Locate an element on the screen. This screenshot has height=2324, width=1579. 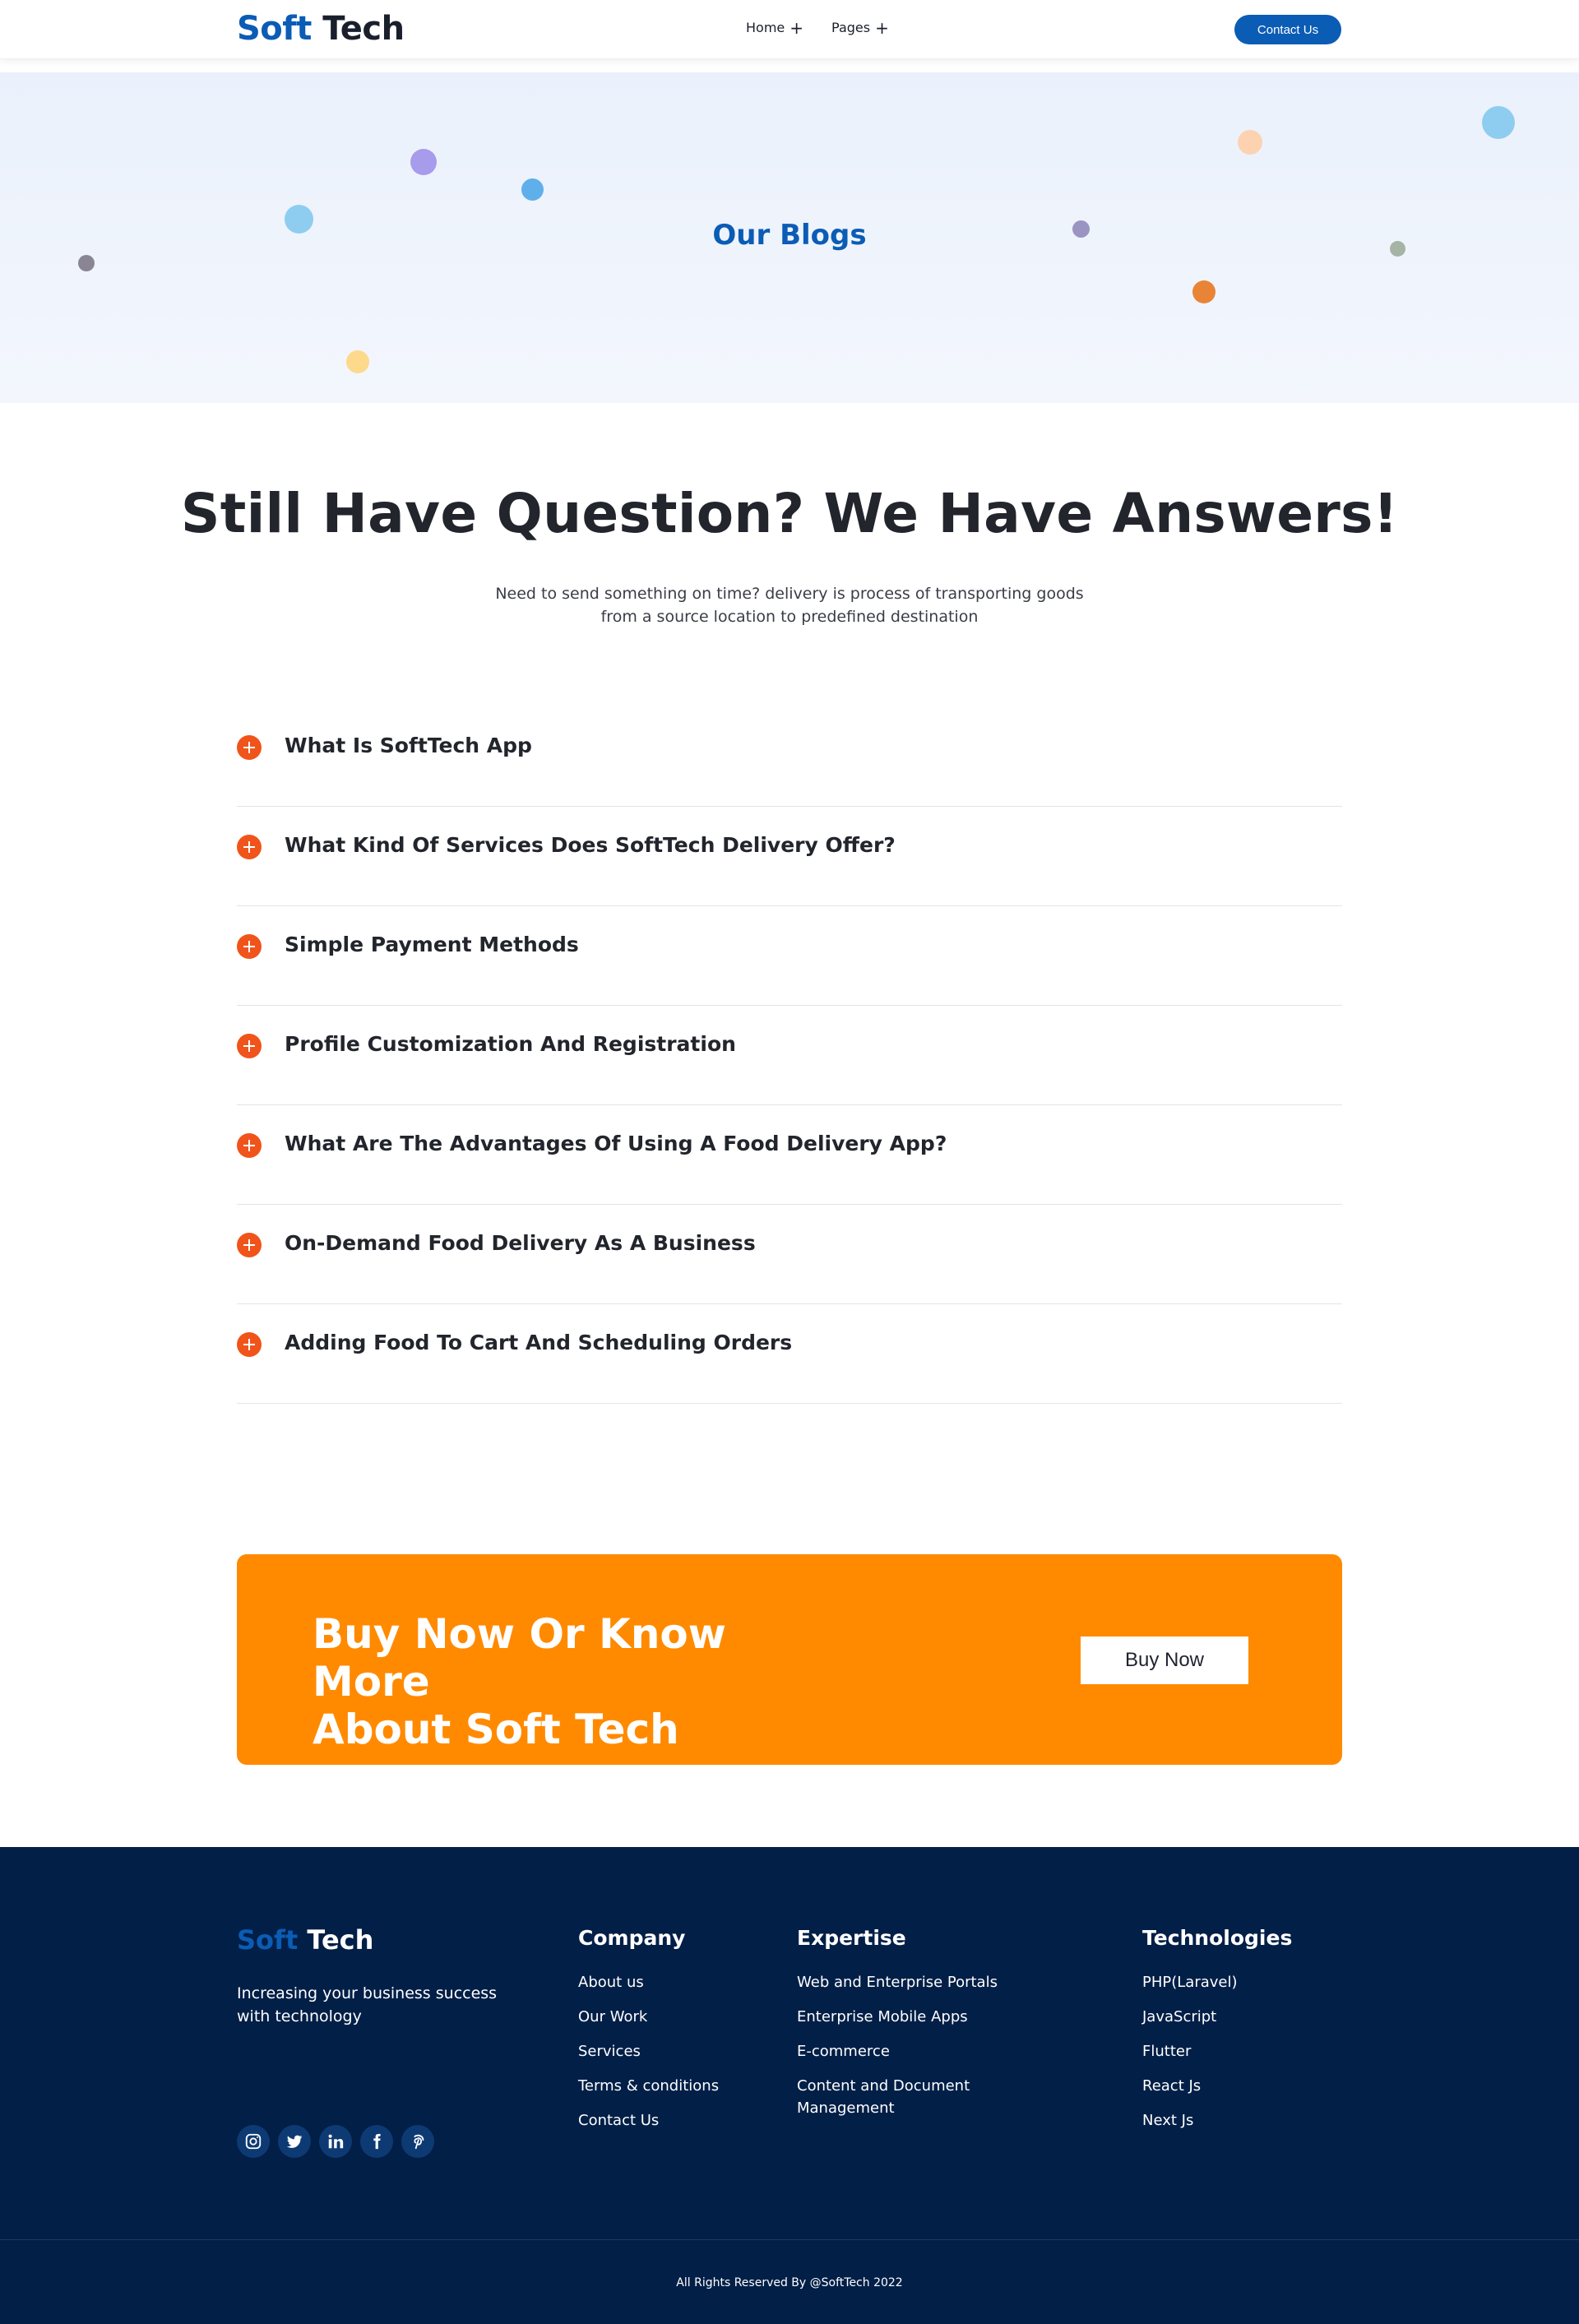
footer-link: React Js is located at coordinates (1217, 2086).